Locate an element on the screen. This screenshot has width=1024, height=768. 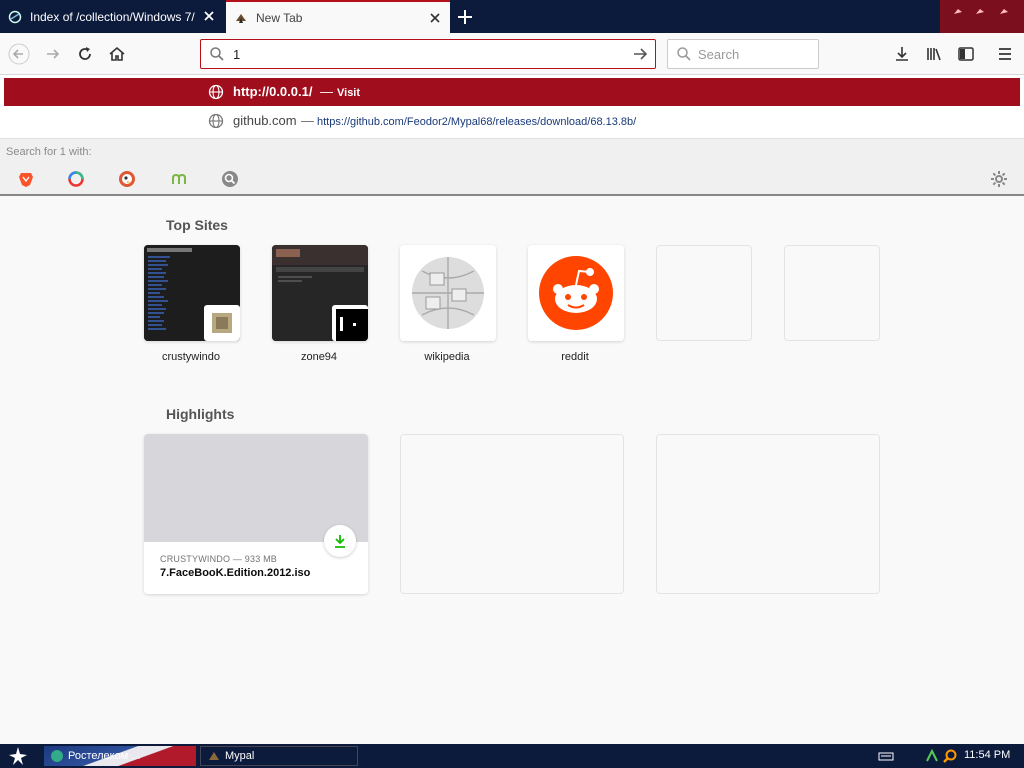
top-site-label: zone94 is located at coordinates (319, 357).